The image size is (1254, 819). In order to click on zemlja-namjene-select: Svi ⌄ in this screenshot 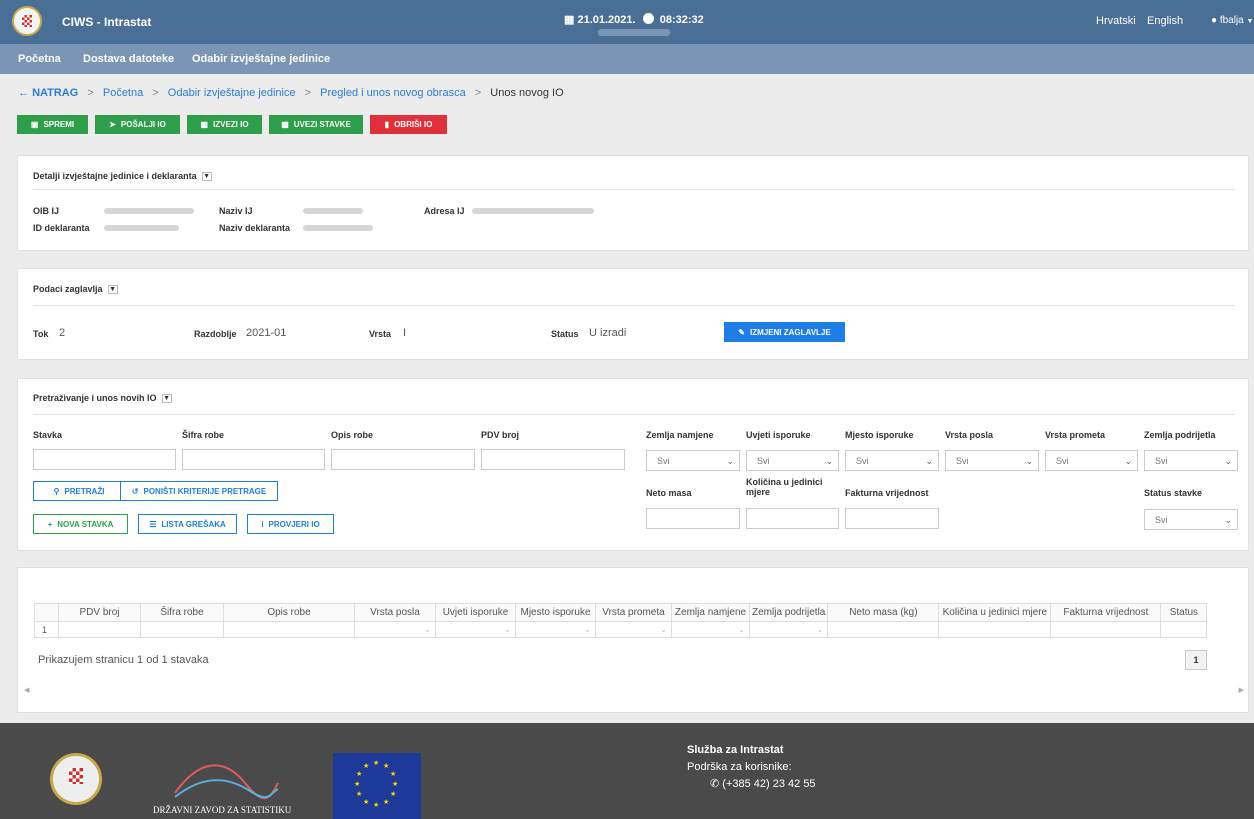, I will do `click(693, 460)`.